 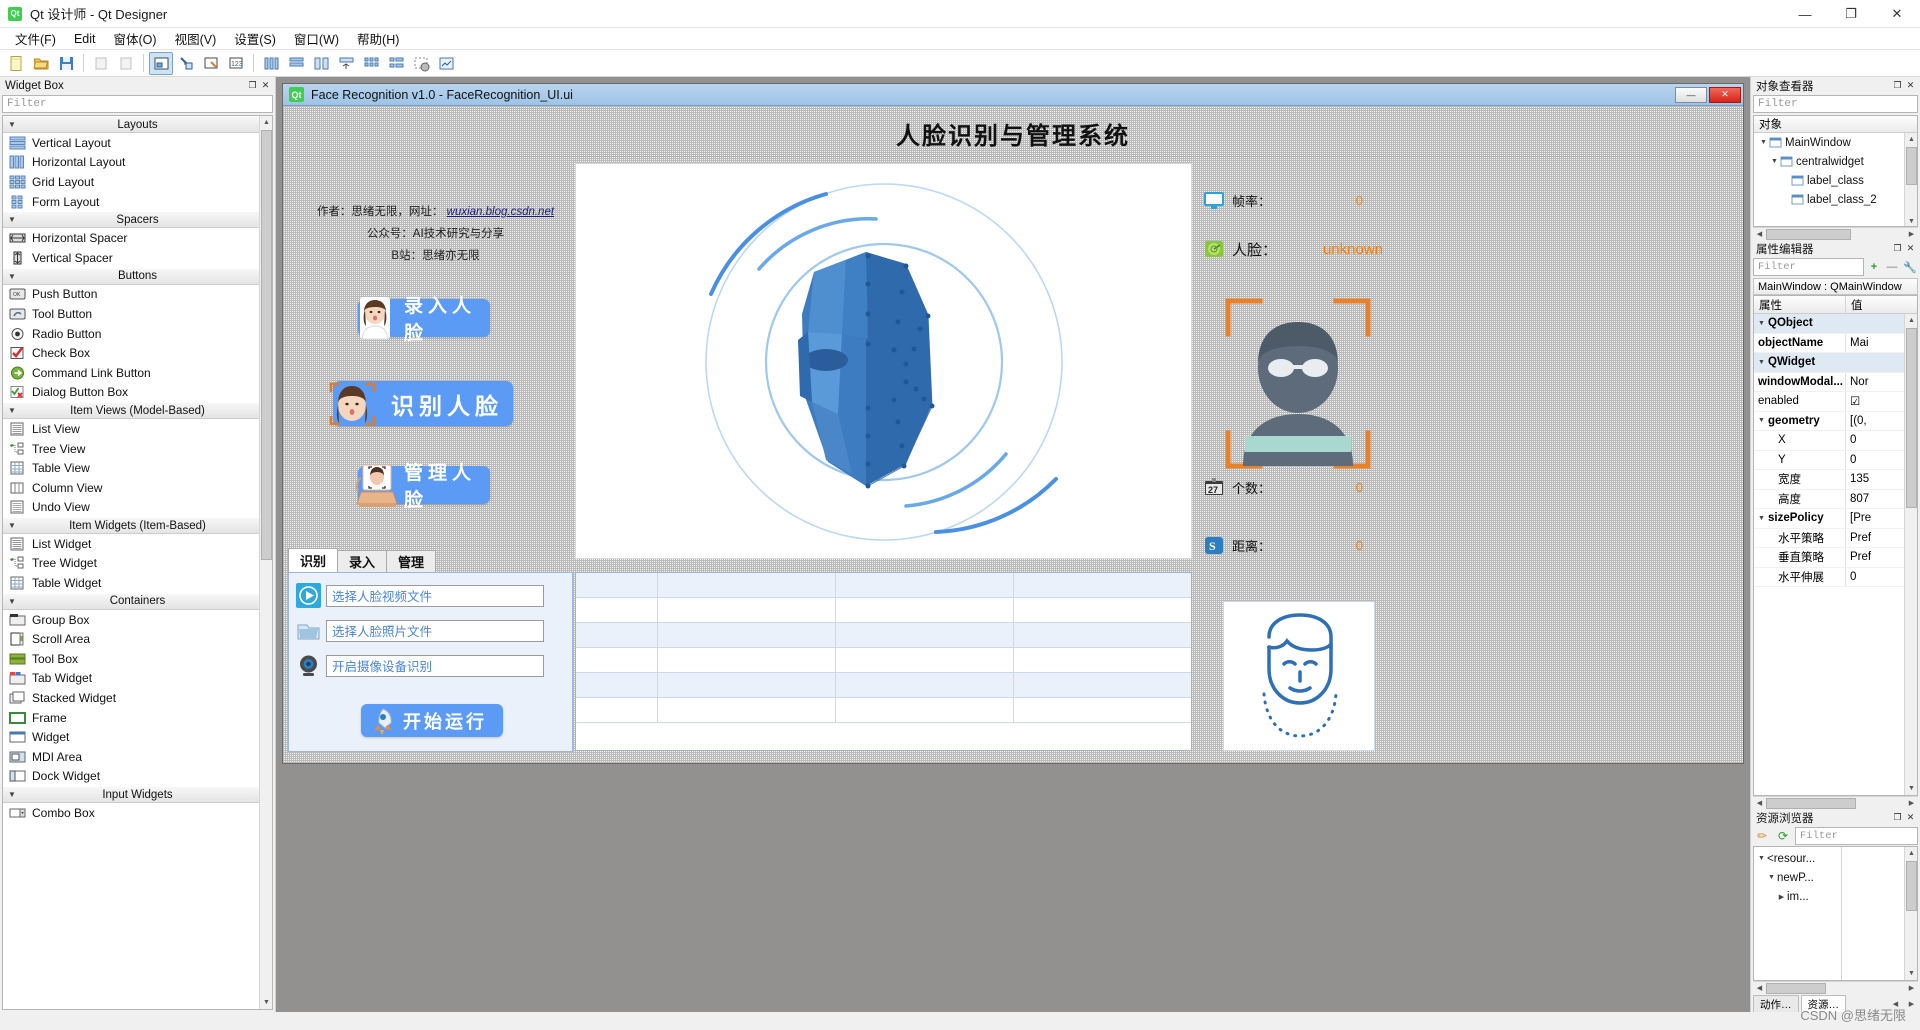 I want to click on redo-icon, so click(x=126, y=63).